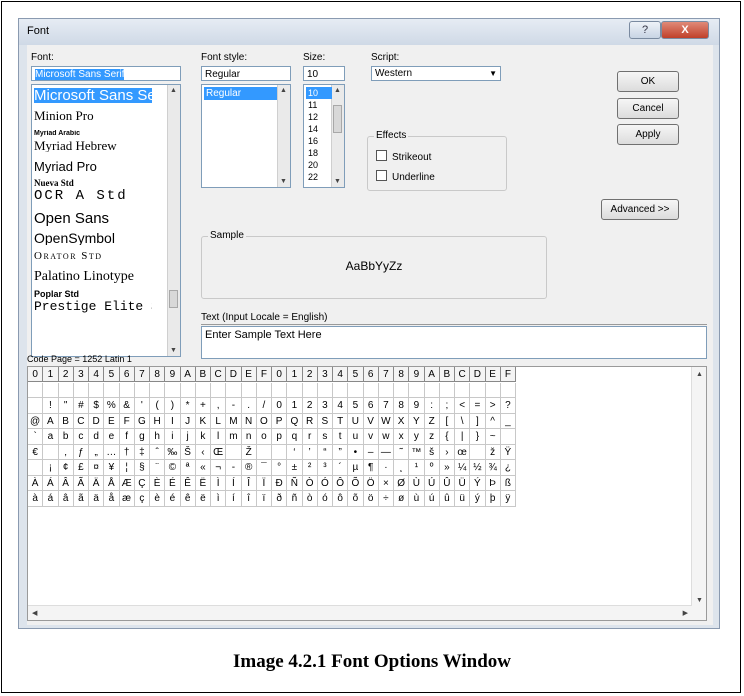 The width and height of the screenshot is (744, 696). Describe the element at coordinates (417, 452) in the screenshot. I see `character-cell: ™` at that location.